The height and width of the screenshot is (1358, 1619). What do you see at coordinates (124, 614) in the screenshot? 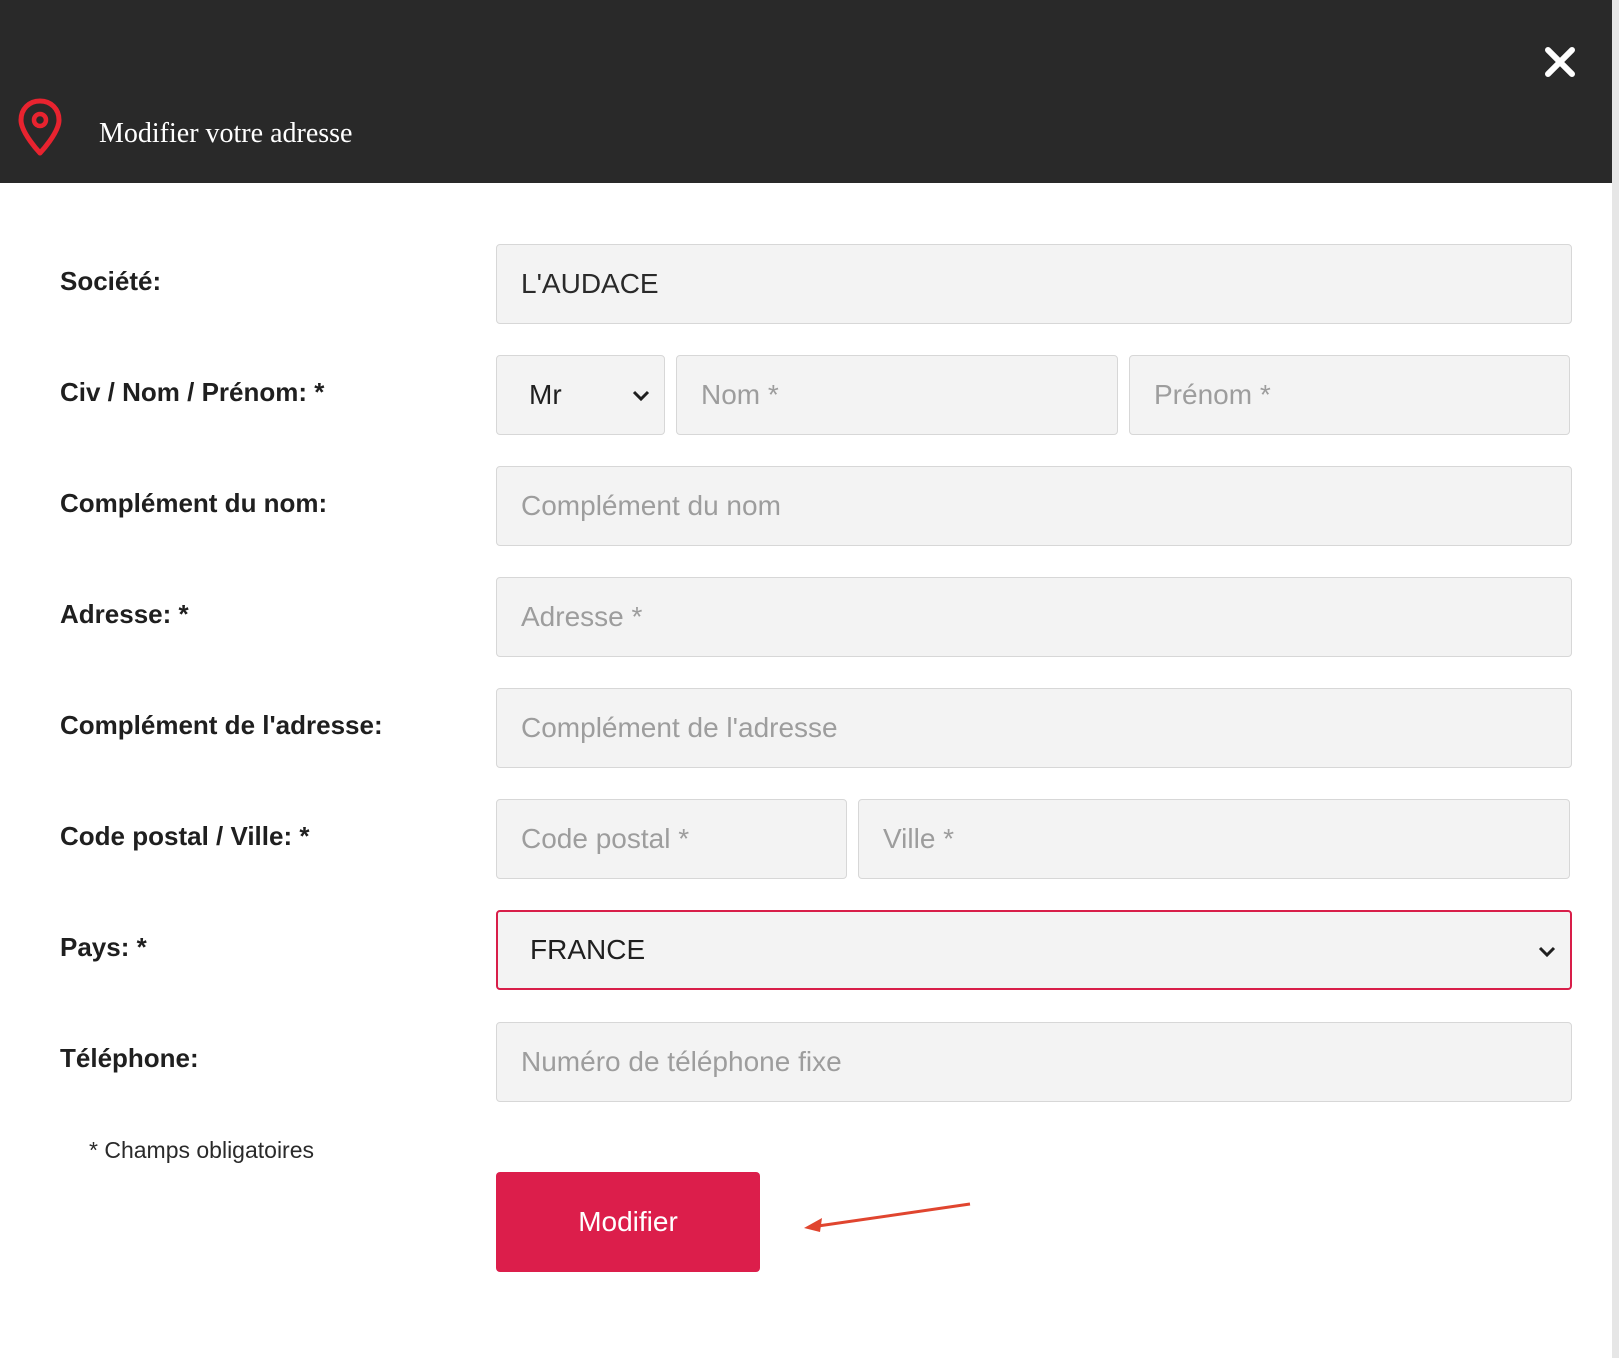
I see `adresse-label: Adresse: *` at bounding box center [124, 614].